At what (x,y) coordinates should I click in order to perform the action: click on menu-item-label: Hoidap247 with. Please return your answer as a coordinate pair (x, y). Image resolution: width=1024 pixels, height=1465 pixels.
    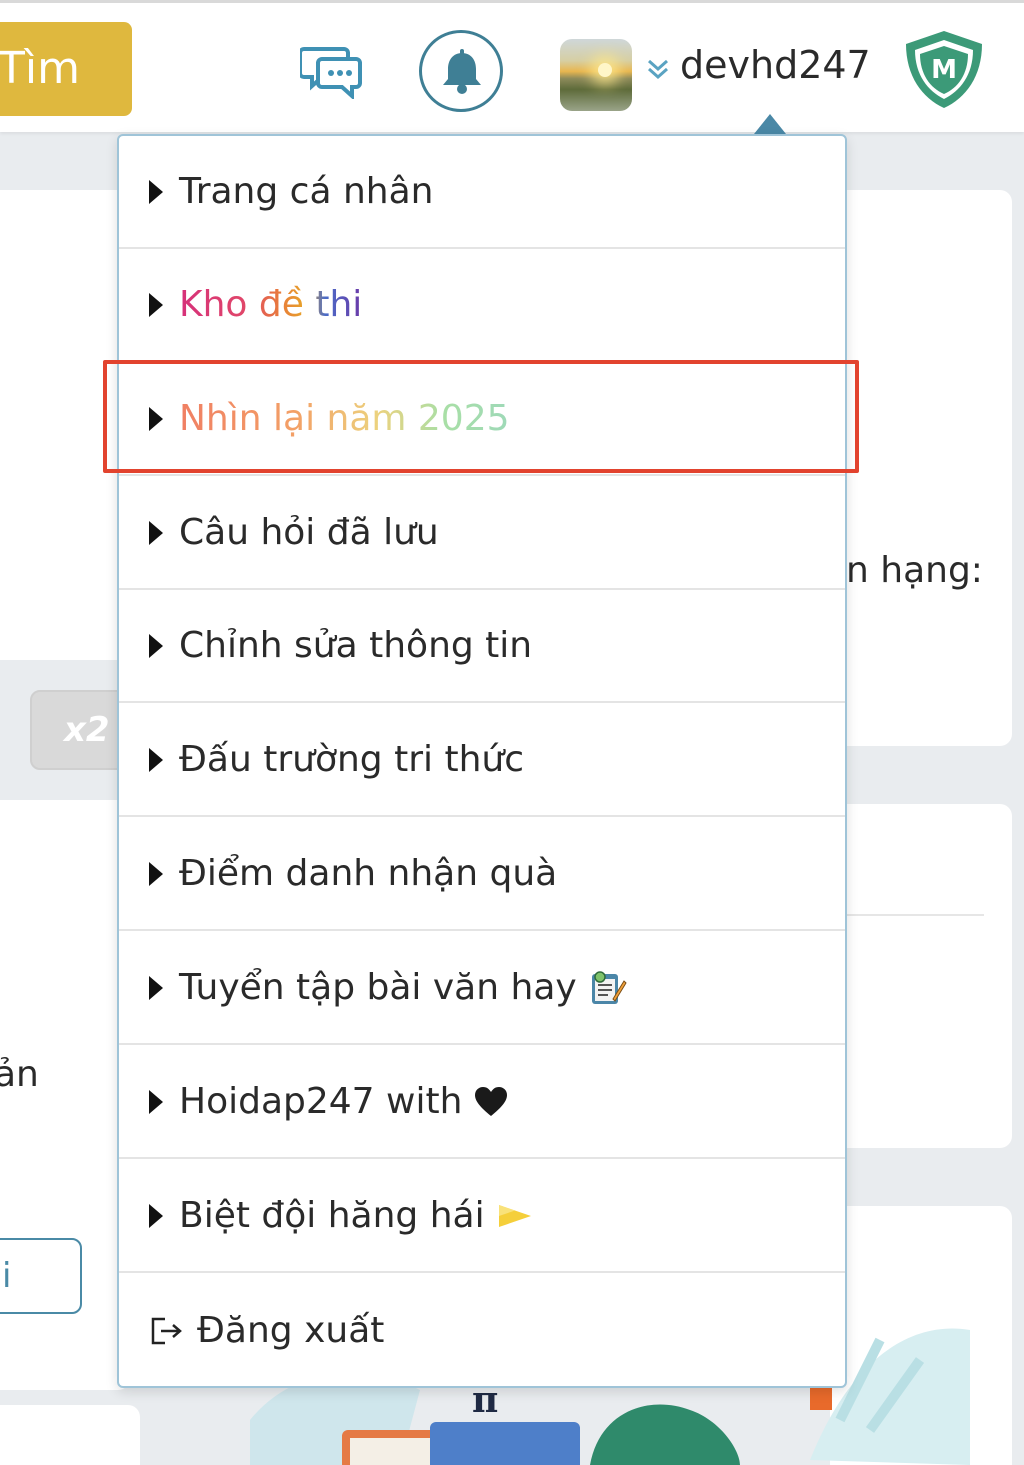
    Looking at the image, I should click on (321, 1101).